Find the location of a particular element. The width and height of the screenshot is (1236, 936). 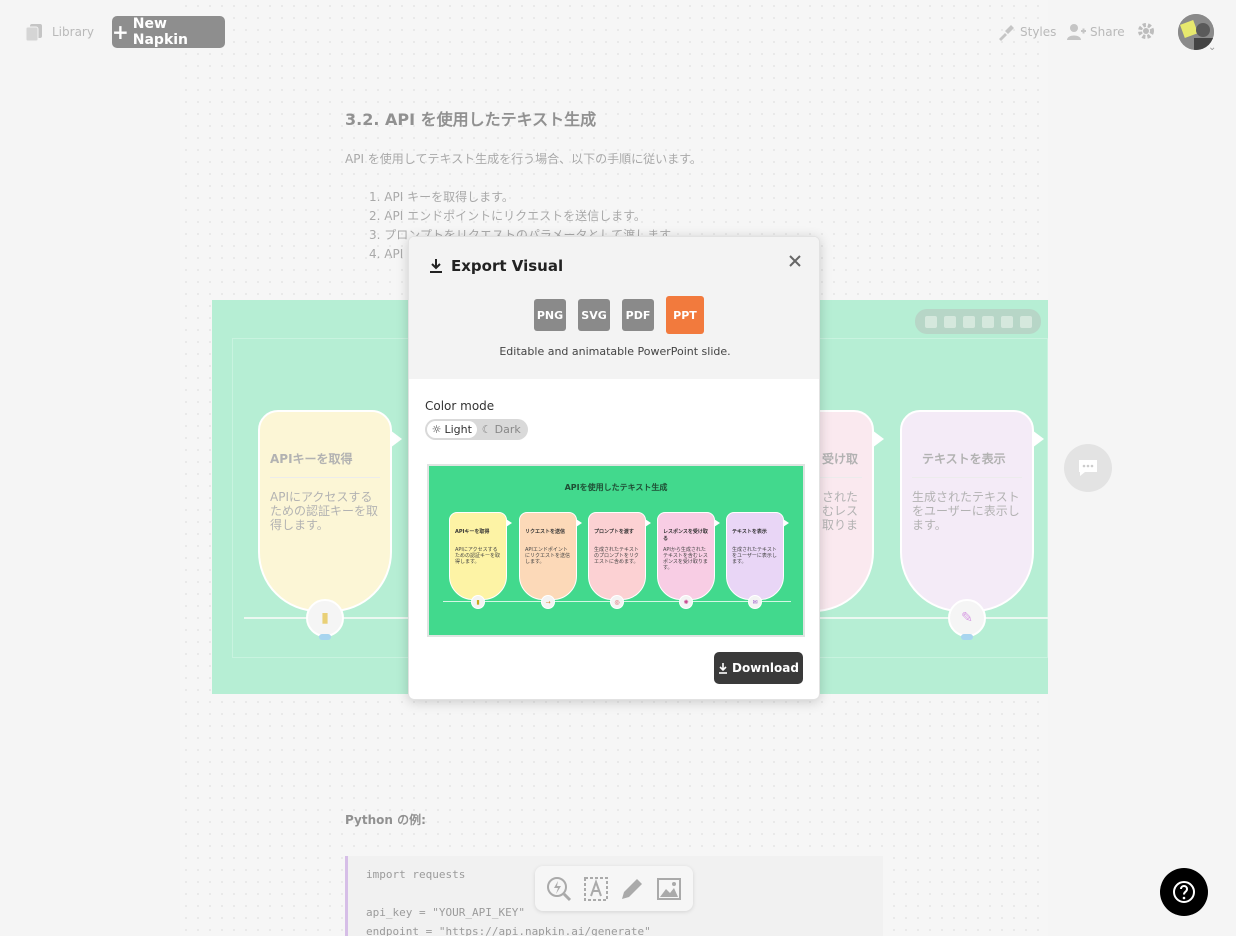

light-label: Light is located at coordinates (458, 429).